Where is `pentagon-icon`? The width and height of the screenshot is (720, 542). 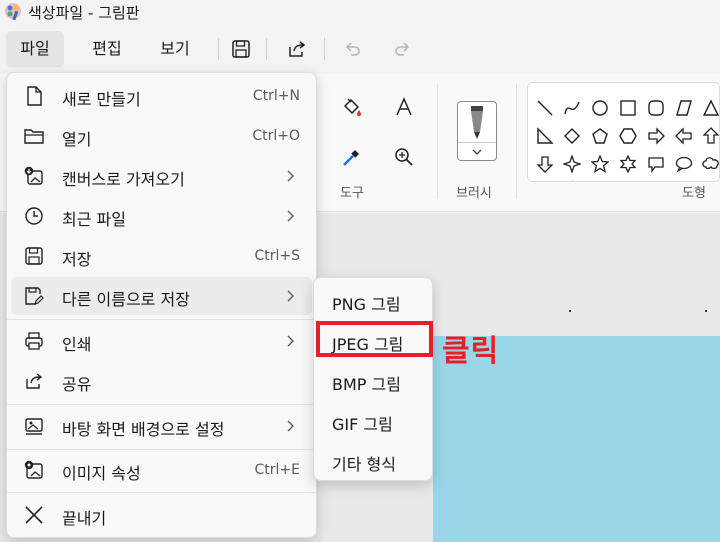 pentagon-icon is located at coordinates (600, 136).